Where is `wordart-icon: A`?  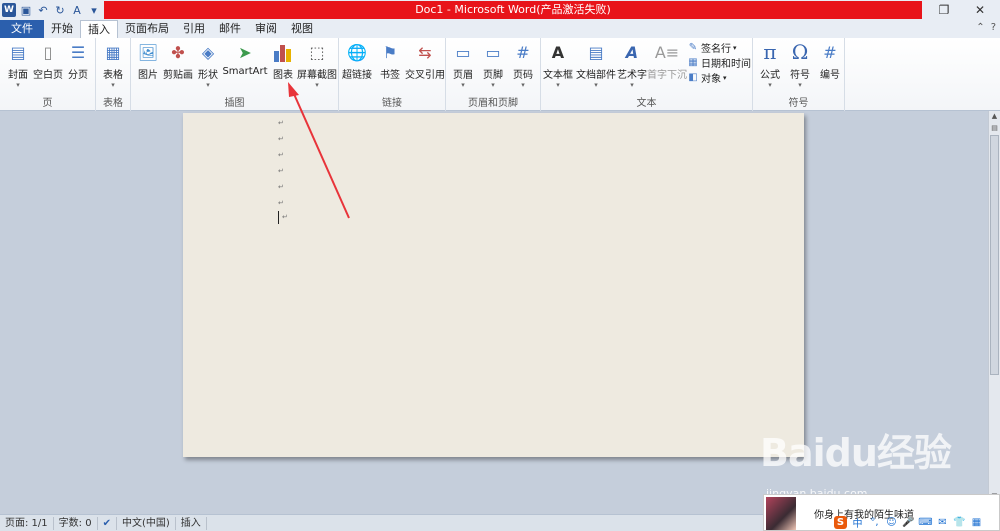
wordart-icon: A is located at coordinates (632, 52).